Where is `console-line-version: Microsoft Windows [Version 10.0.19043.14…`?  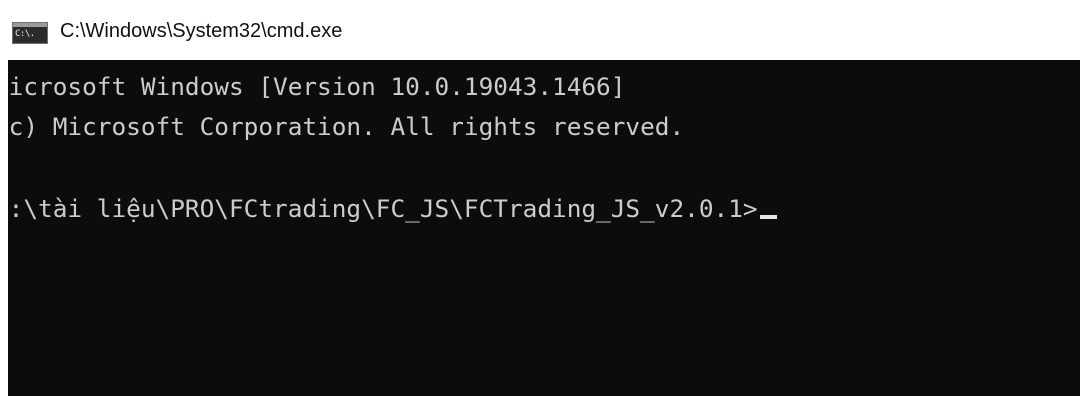 console-line-version: Microsoft Windows [Version 10.0.19043.14… is located at coordinates (317, 86).